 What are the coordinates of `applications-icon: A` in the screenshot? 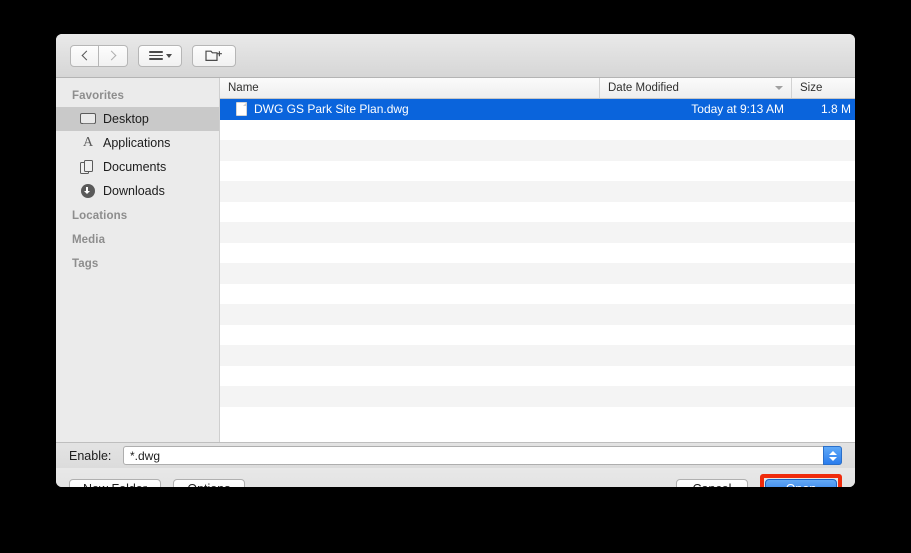 It's located at (88, 142).